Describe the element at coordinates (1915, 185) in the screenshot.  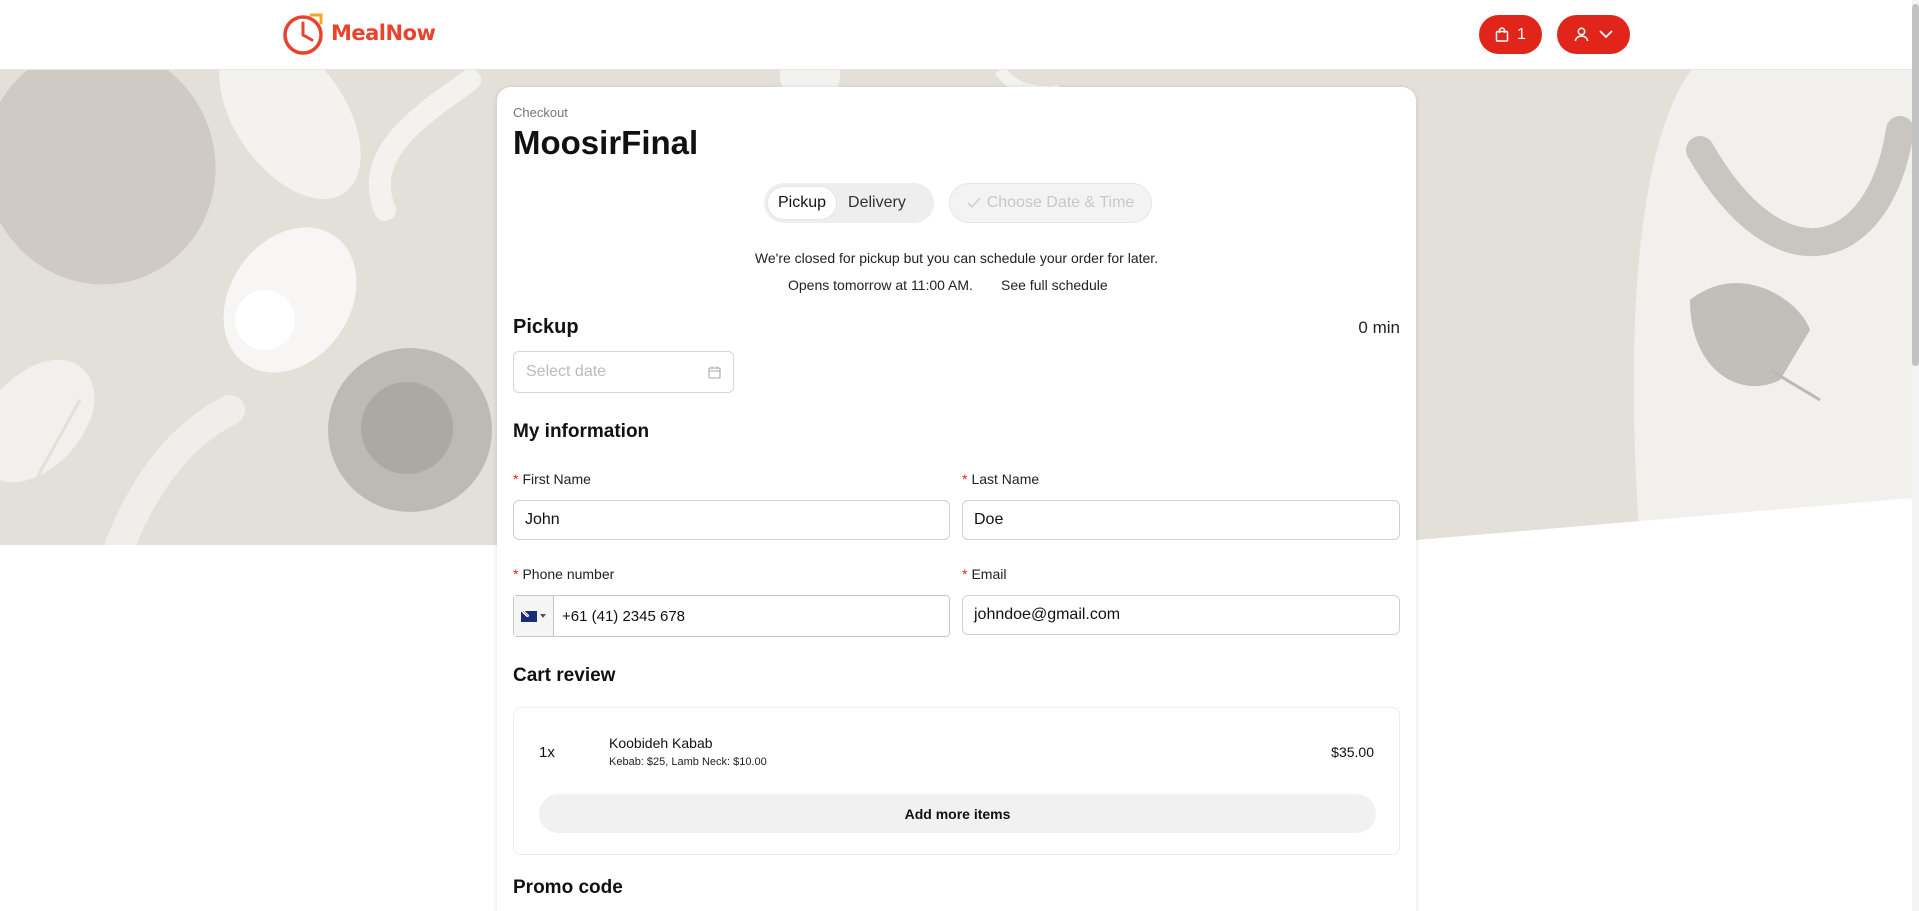
I see `scrollbar-thumb` at that location.